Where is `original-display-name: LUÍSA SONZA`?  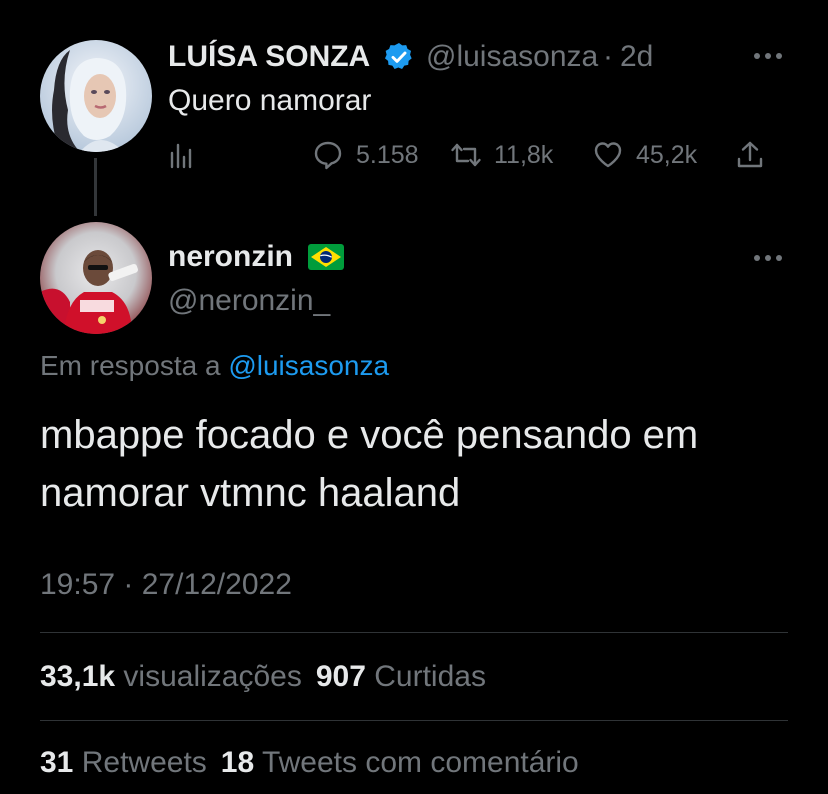 original-display-name: LUÍSA SONZA is located at coordinates (269, 57).